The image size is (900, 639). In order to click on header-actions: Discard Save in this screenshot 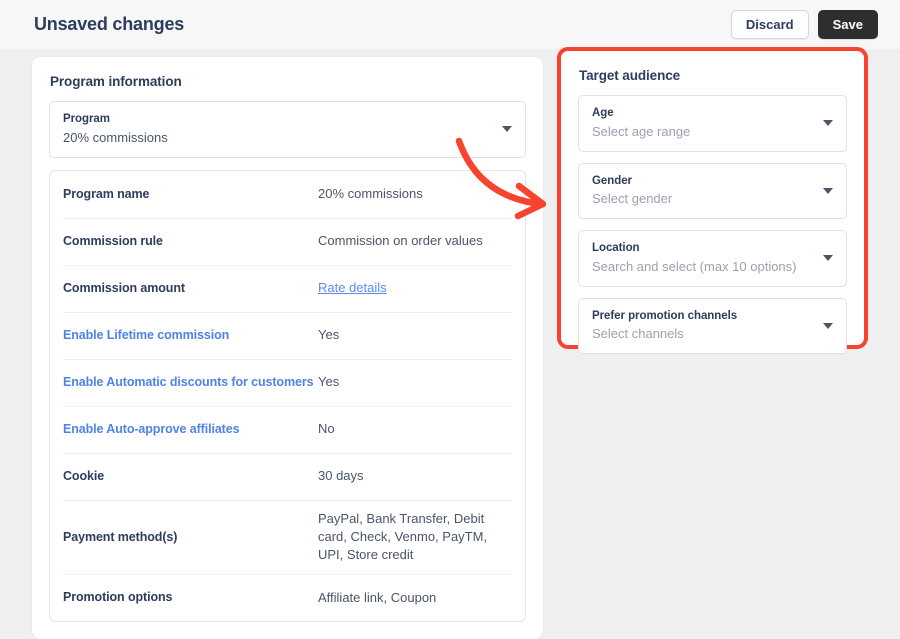, I will do `click(804, 24)`.